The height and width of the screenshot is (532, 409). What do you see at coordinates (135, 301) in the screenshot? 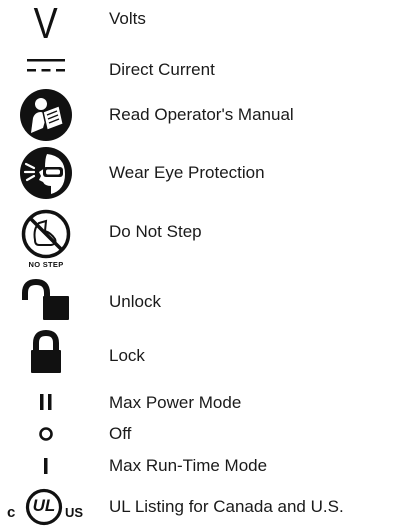
I see `symbol-label: Unlock` at bounding box center [135, 301].